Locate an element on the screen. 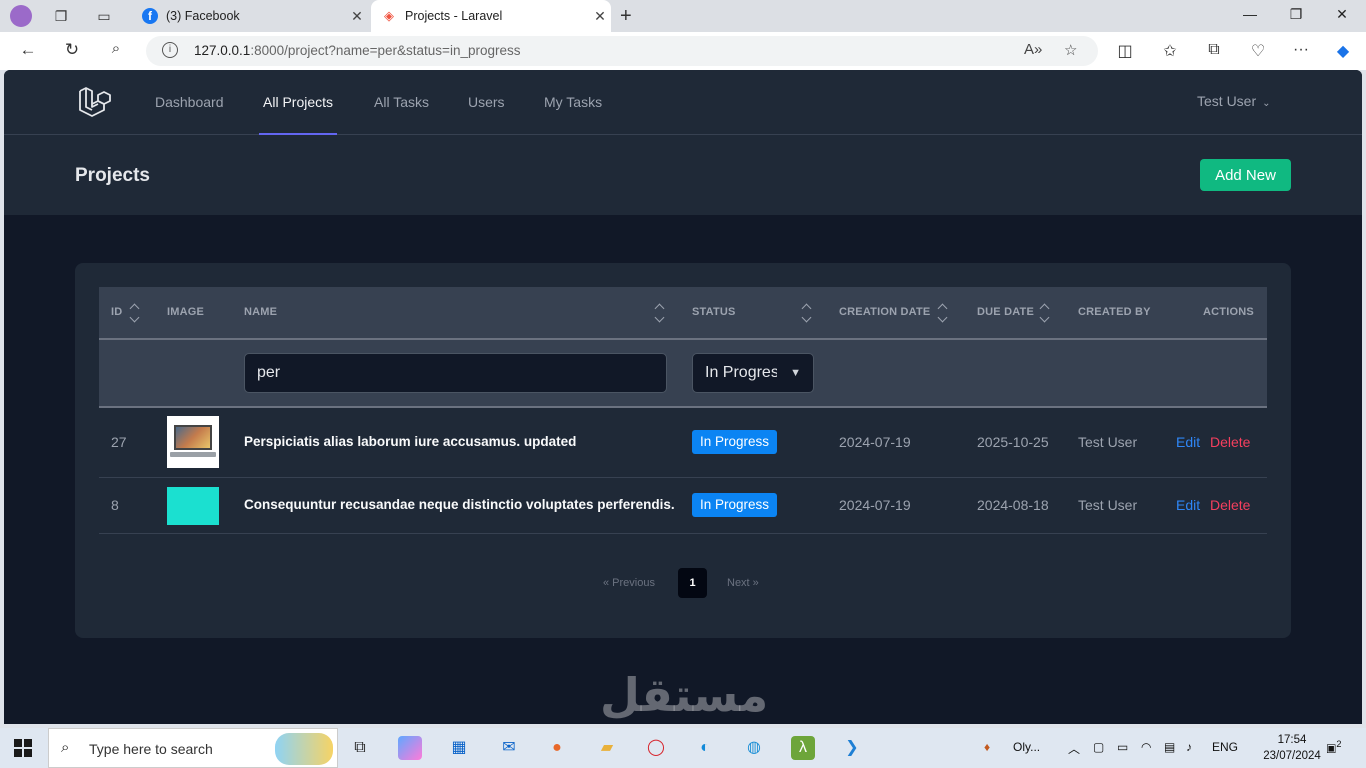  col-id: ID is located at coordinates (116, 312).